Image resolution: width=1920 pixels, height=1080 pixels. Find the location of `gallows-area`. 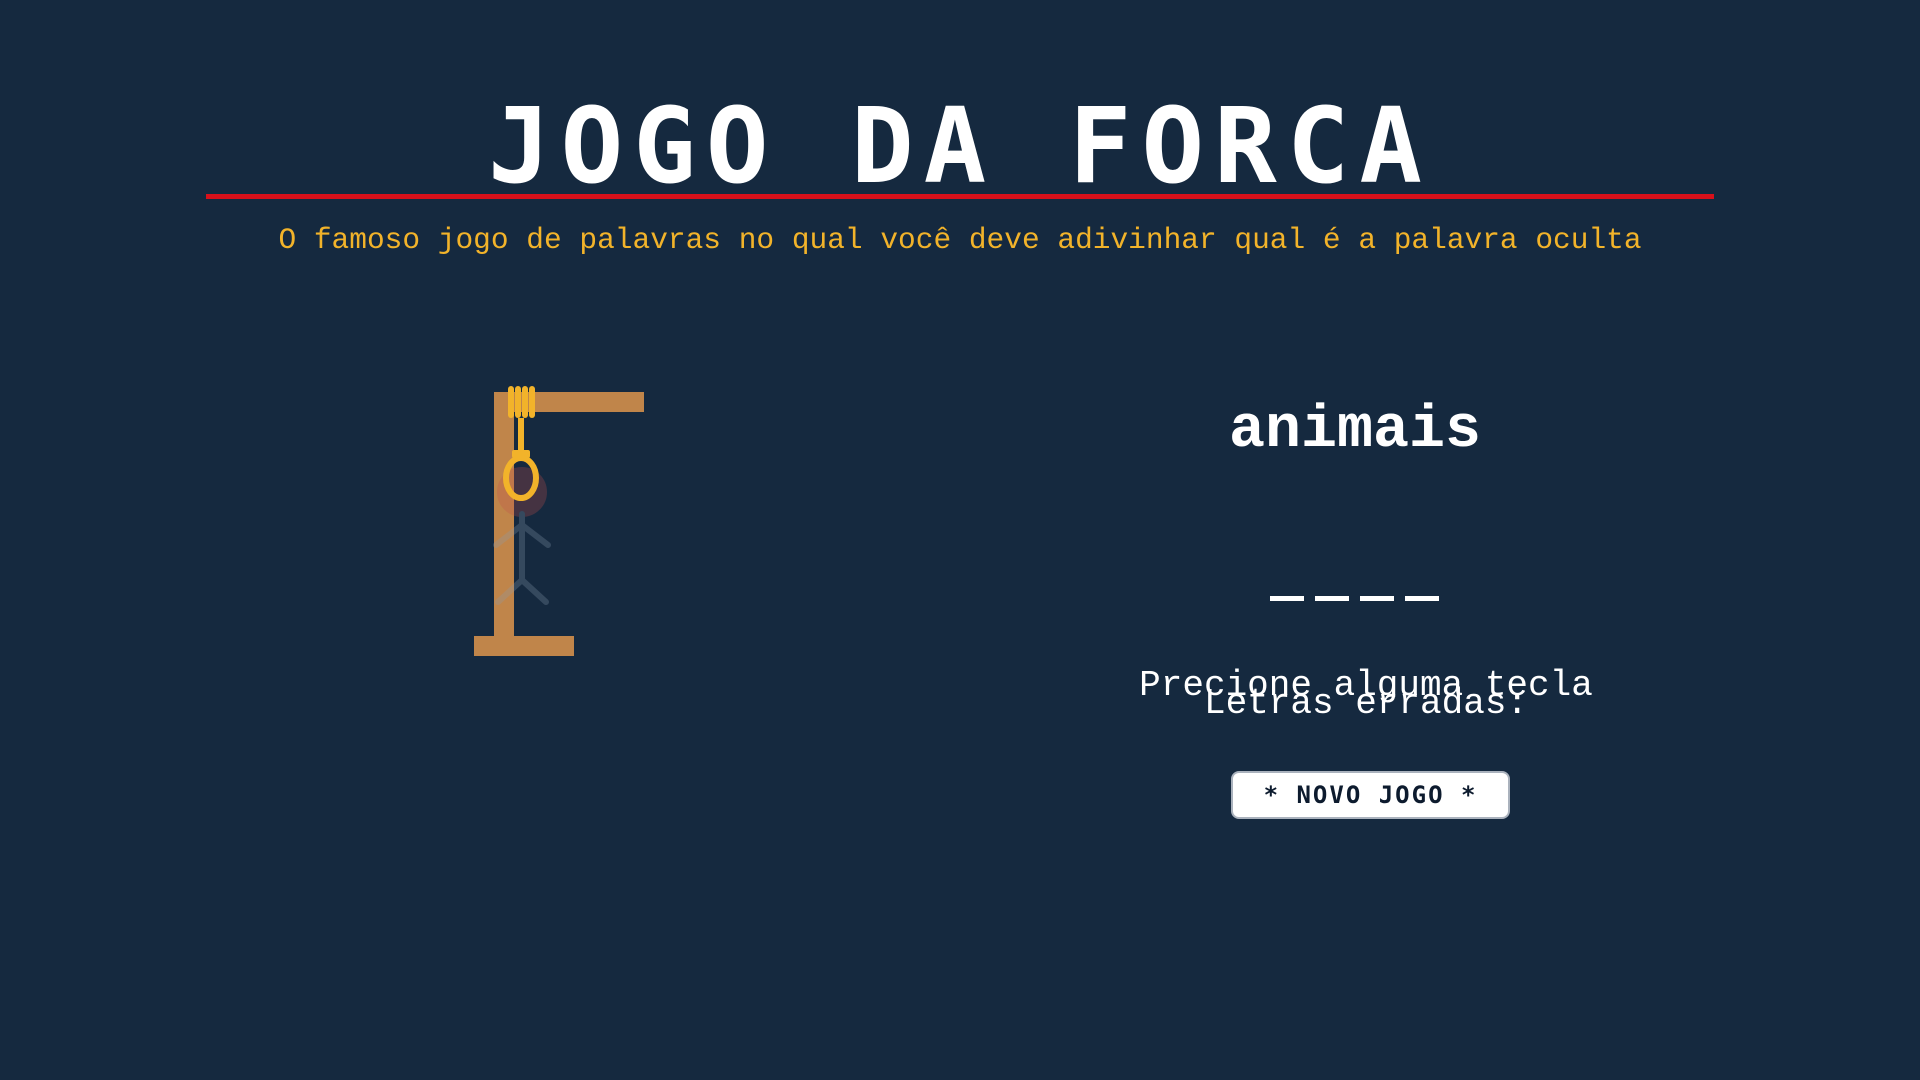

gallows-area is located at coordinates (560, 520).